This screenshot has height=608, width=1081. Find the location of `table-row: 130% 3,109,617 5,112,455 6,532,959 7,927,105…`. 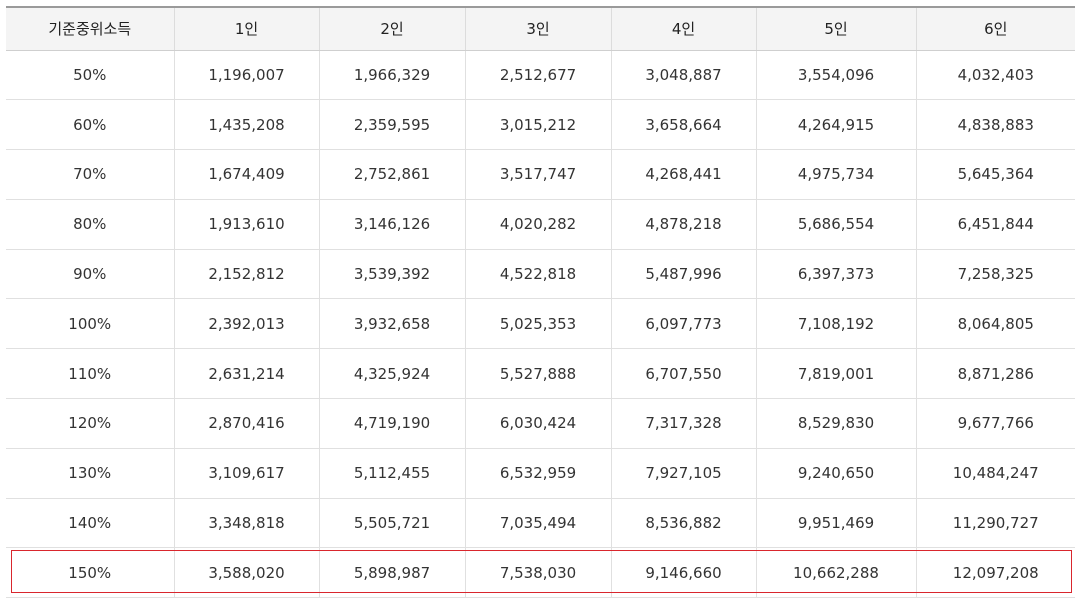

table-row: 130% 3,109,617 5,112,455 6,532,959 7,927,105… is located at coordinates (540, 473).